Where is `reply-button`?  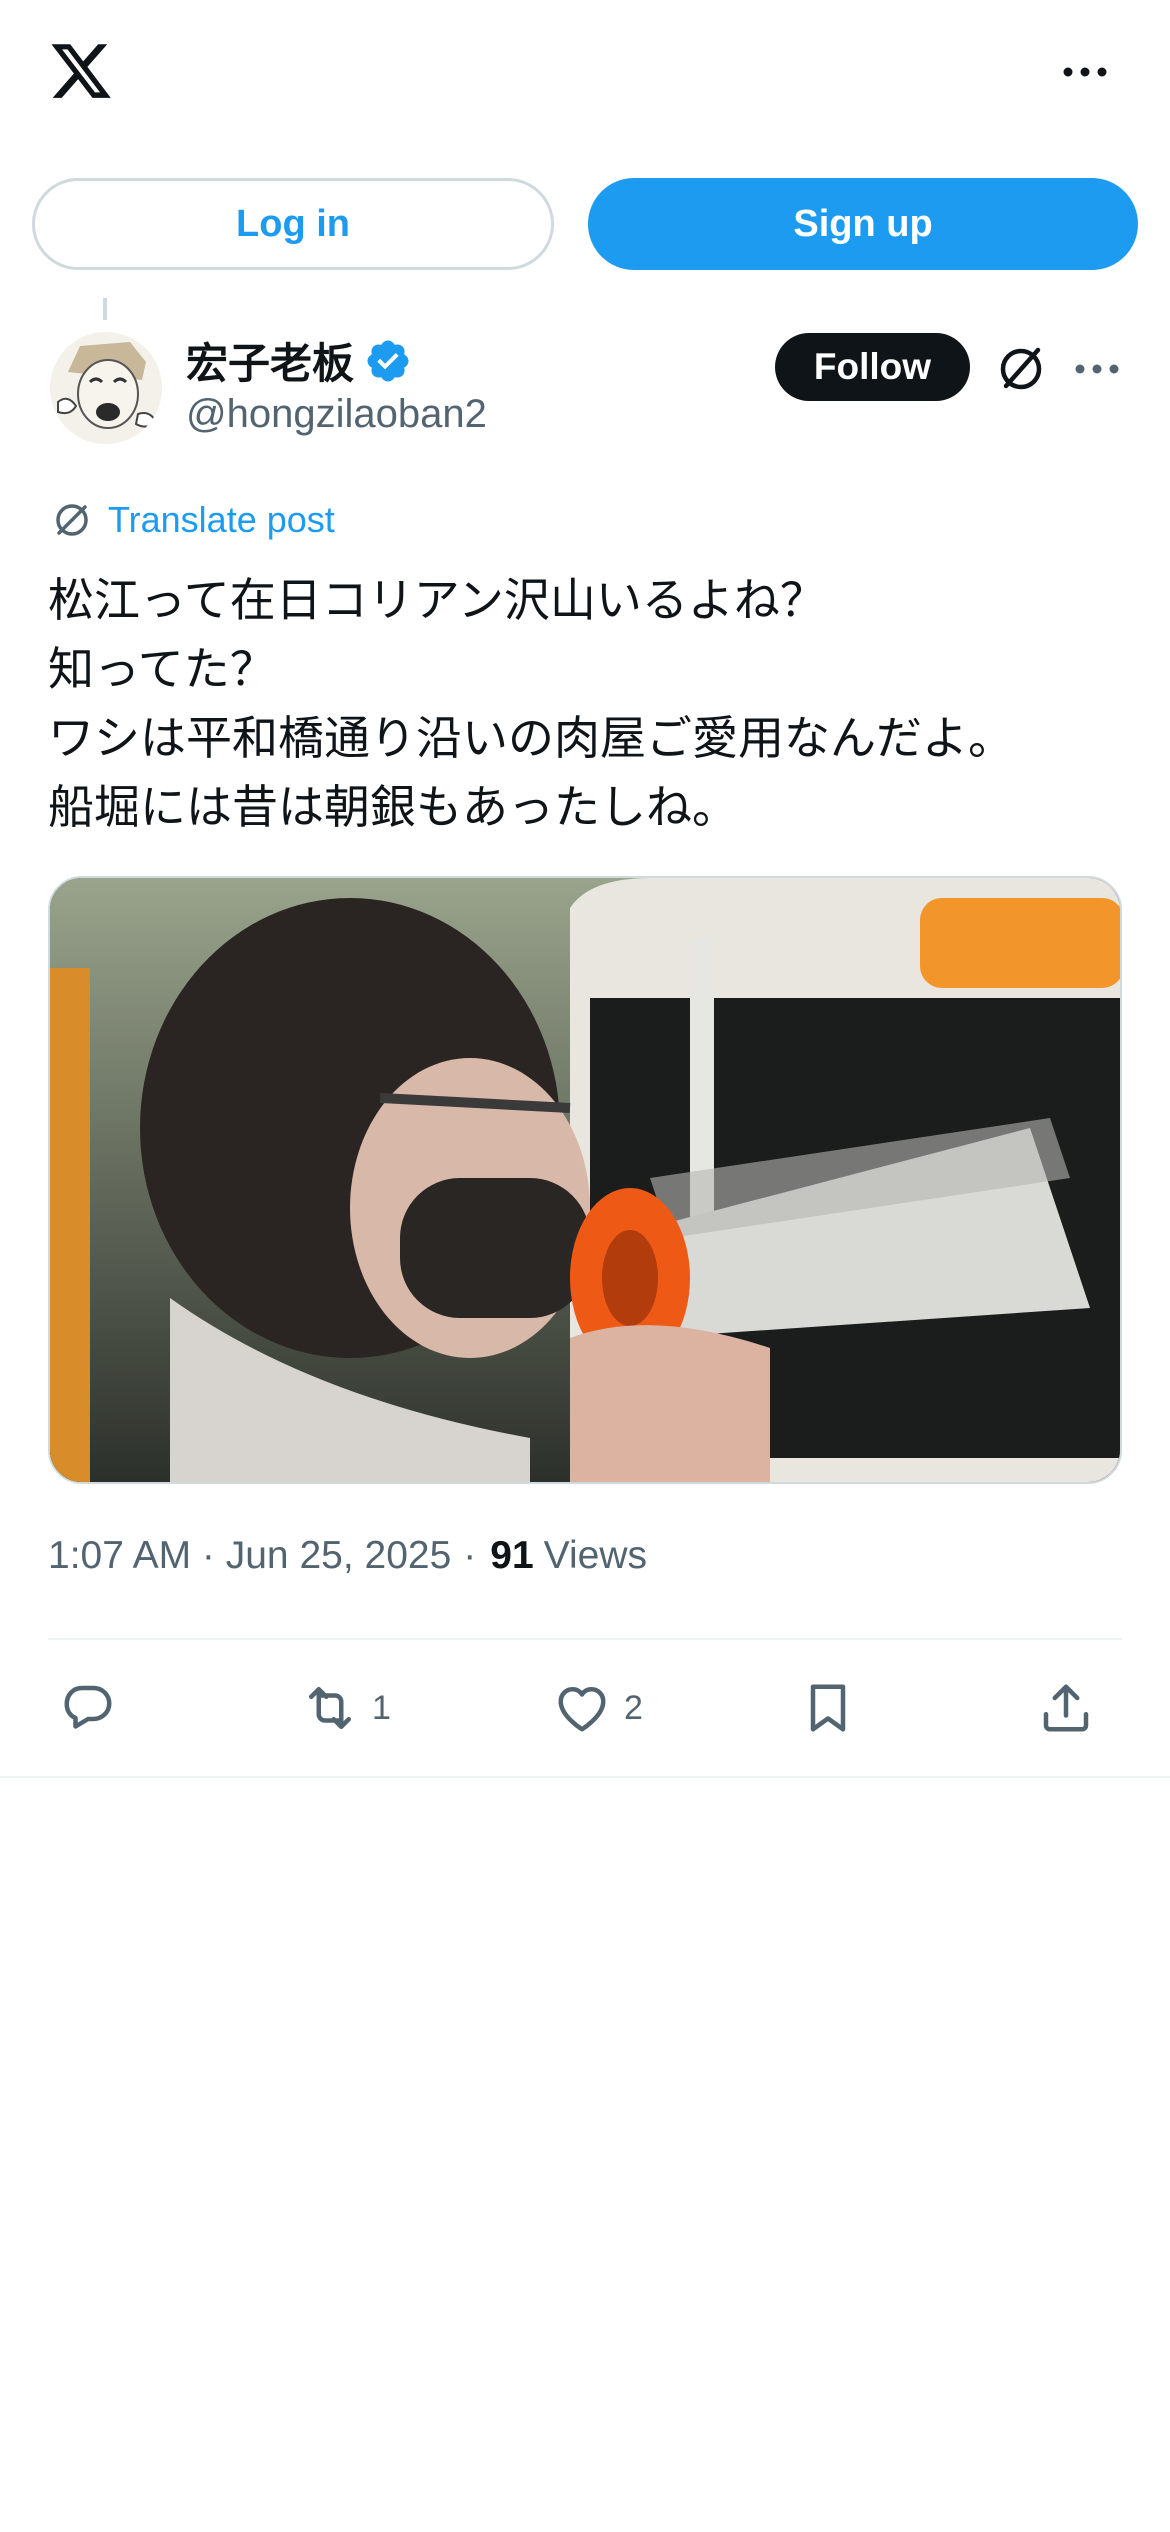
reply-button is located at coordinates (94, 1708).